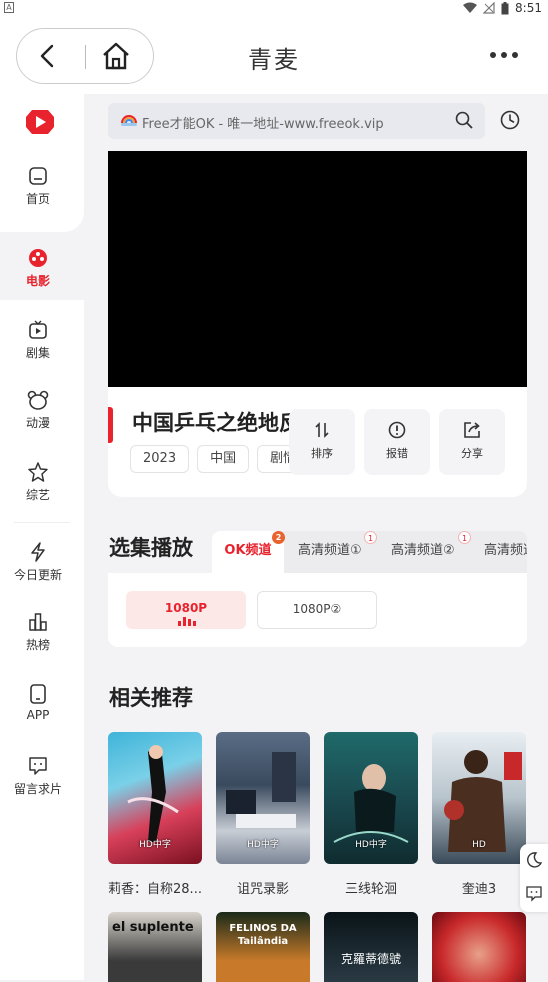 Image resolution: width=548 pixels, height=982 pixels. What do you see at coordinates (37, 199) in the screenshot?
I see `sidebar-item-label: 首页` at bounding box center [37, 199].